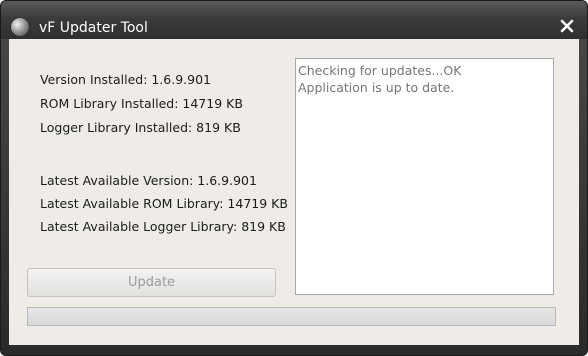 The width and height of the screenshot is (588, 356). Describe the element at coordinates (93, 28) in the screenshot. I see `window-title: vF Updater Tool` at that location.